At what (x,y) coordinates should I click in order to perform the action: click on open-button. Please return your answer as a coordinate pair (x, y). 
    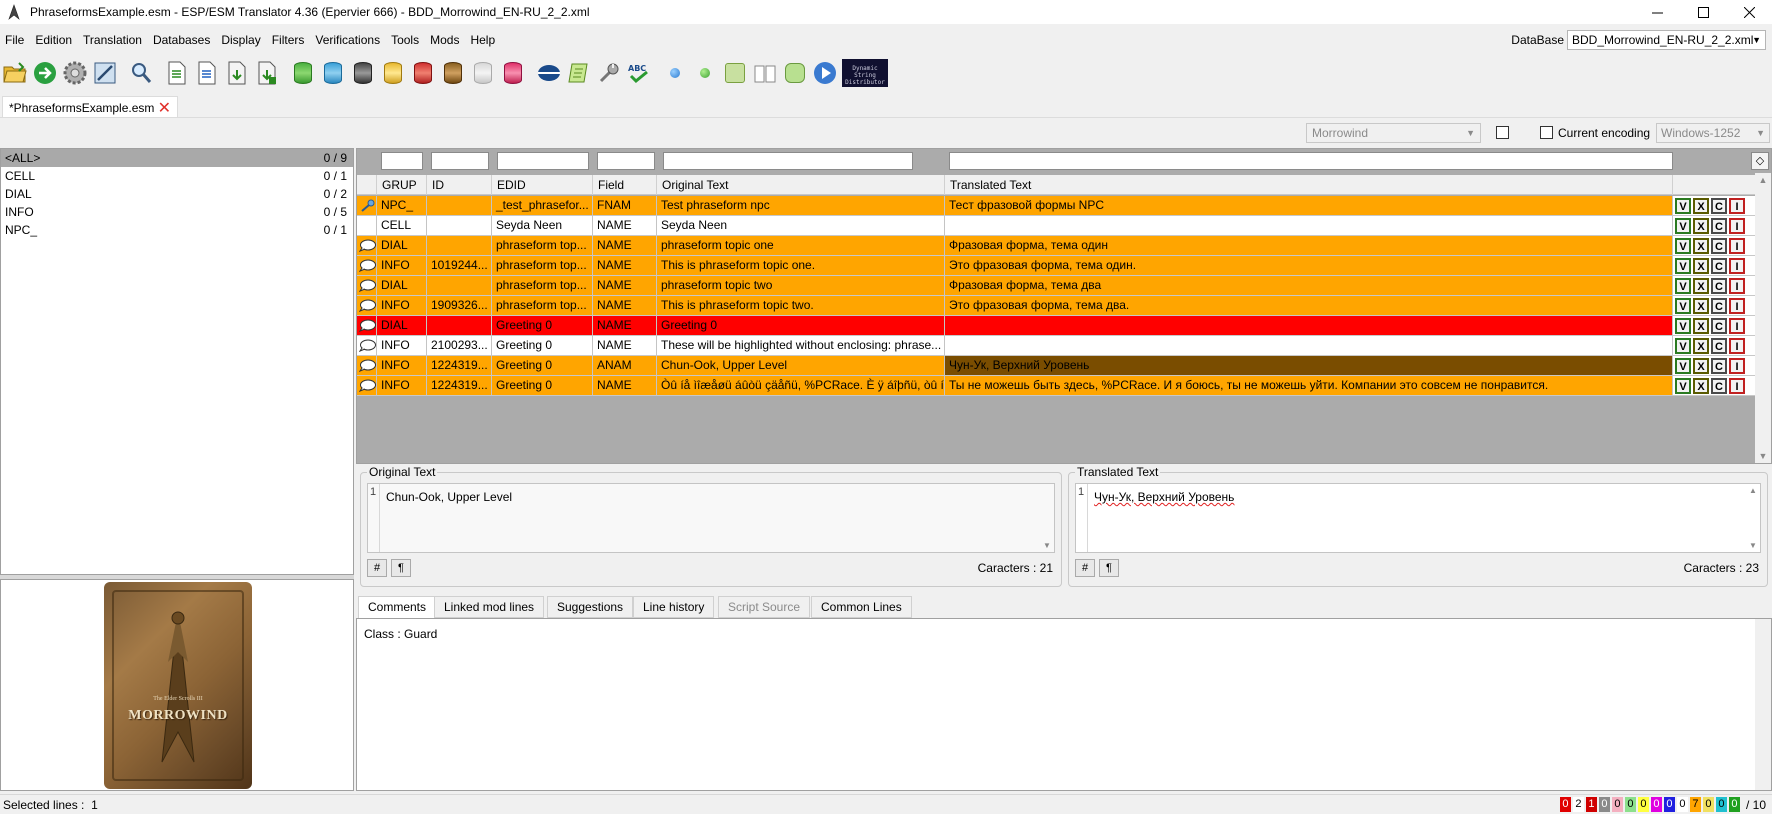
    Looking at the image, I should click on (15, 73).